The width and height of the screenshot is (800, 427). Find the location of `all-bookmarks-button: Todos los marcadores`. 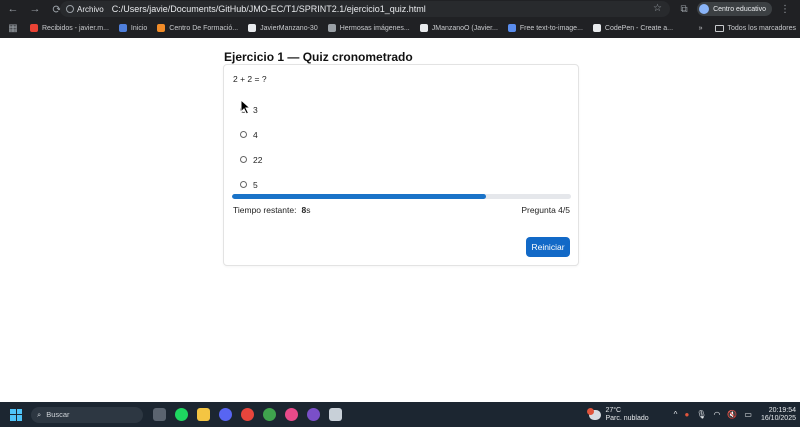

all-bookmarks-button: Todos los marcadores is located at coordinates (755, 28).